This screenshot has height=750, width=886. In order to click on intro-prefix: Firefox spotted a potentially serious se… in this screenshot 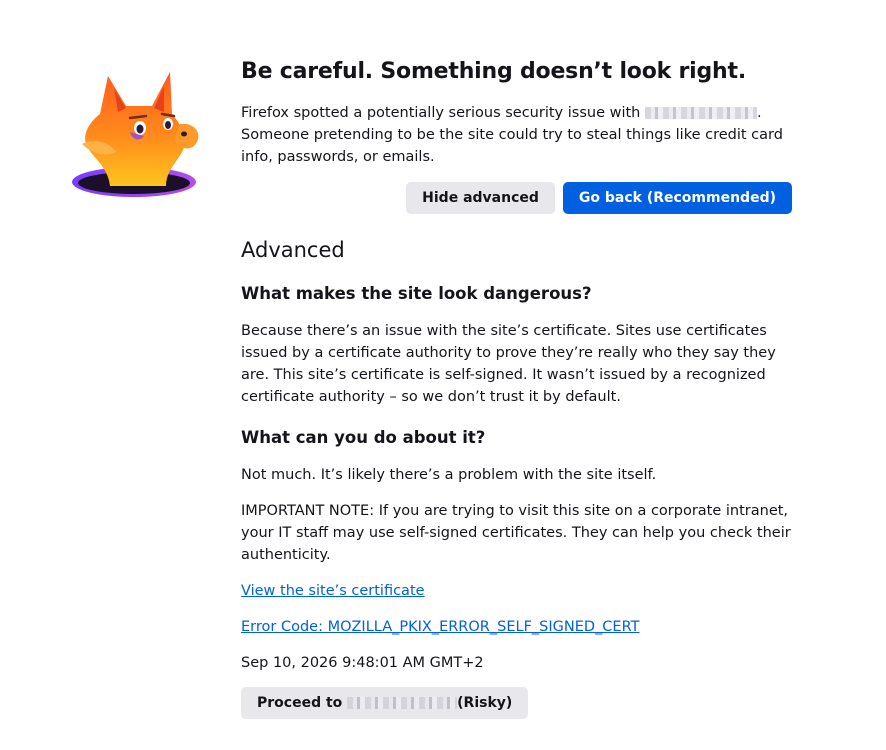, I will do `click(441, 113)`.